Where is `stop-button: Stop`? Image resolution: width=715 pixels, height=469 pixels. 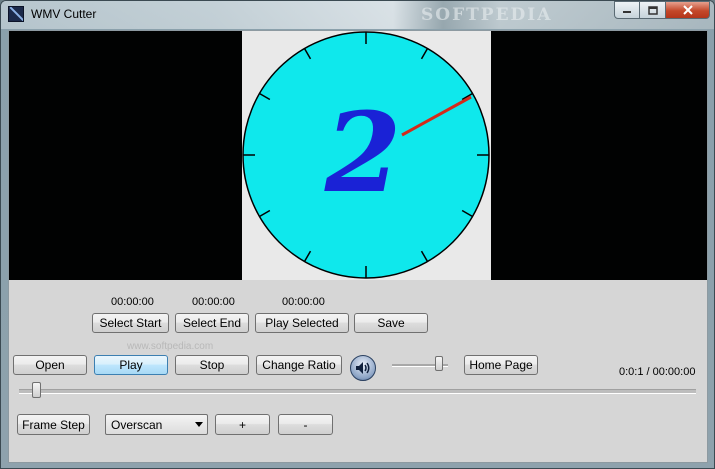 stop-button: Stop is located at coordinates (212, 365).